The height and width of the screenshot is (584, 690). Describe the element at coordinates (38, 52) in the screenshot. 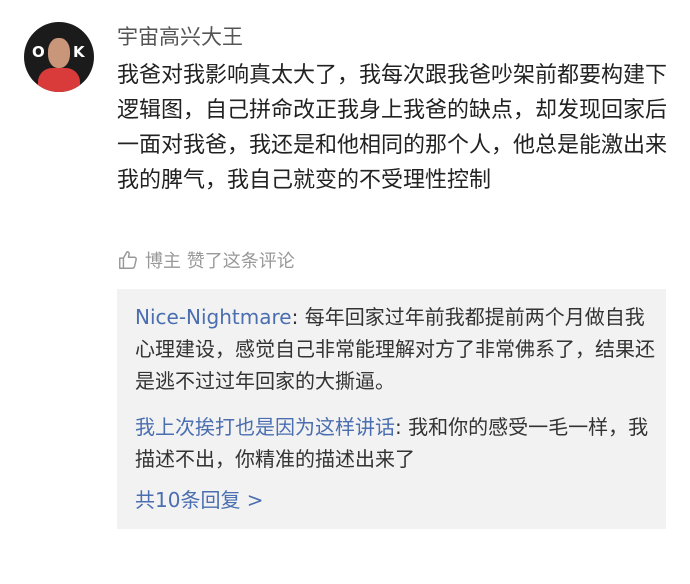

I see `avatar-letter-left: O` at that location.